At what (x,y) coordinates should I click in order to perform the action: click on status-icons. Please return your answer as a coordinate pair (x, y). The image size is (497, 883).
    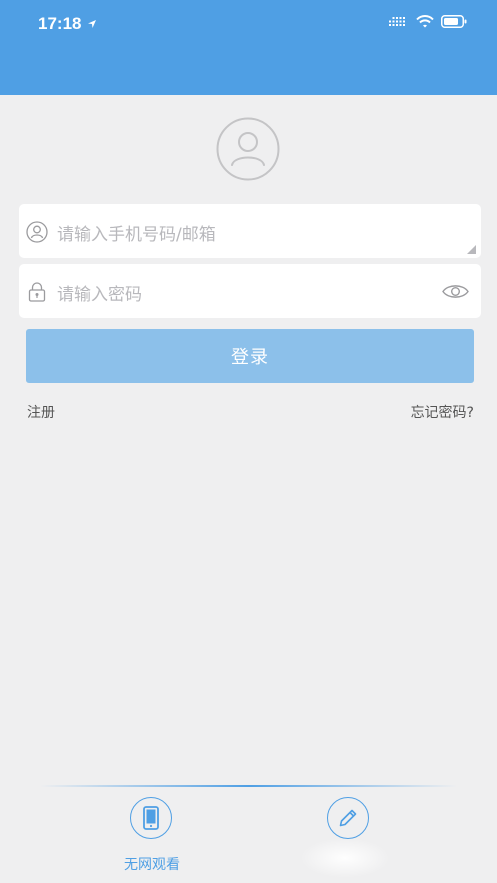
    Looking at the image, I should click on (428, 21).